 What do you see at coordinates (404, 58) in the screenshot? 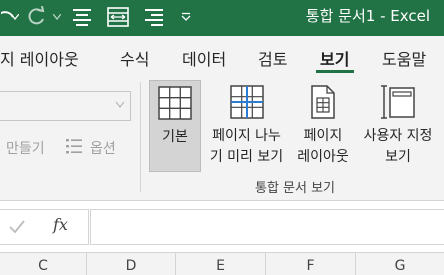
I see `tab-help: 도움말` at bounding box center [404, 58].